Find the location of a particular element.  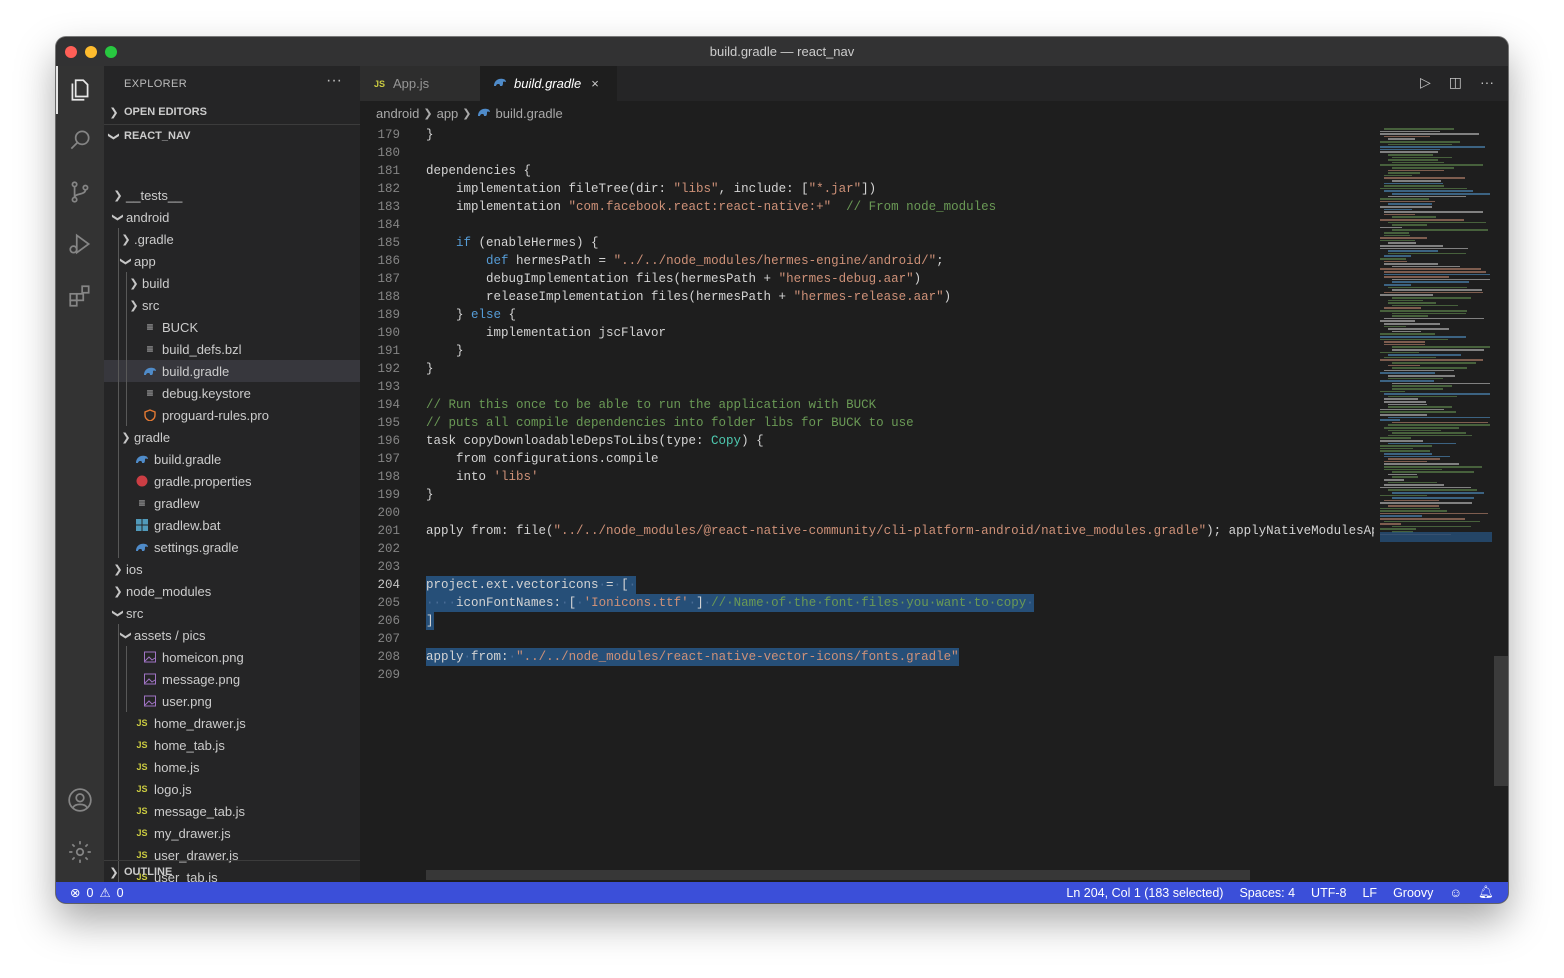

tab-app-js: JS App.js is located at coordinates (427, 83).